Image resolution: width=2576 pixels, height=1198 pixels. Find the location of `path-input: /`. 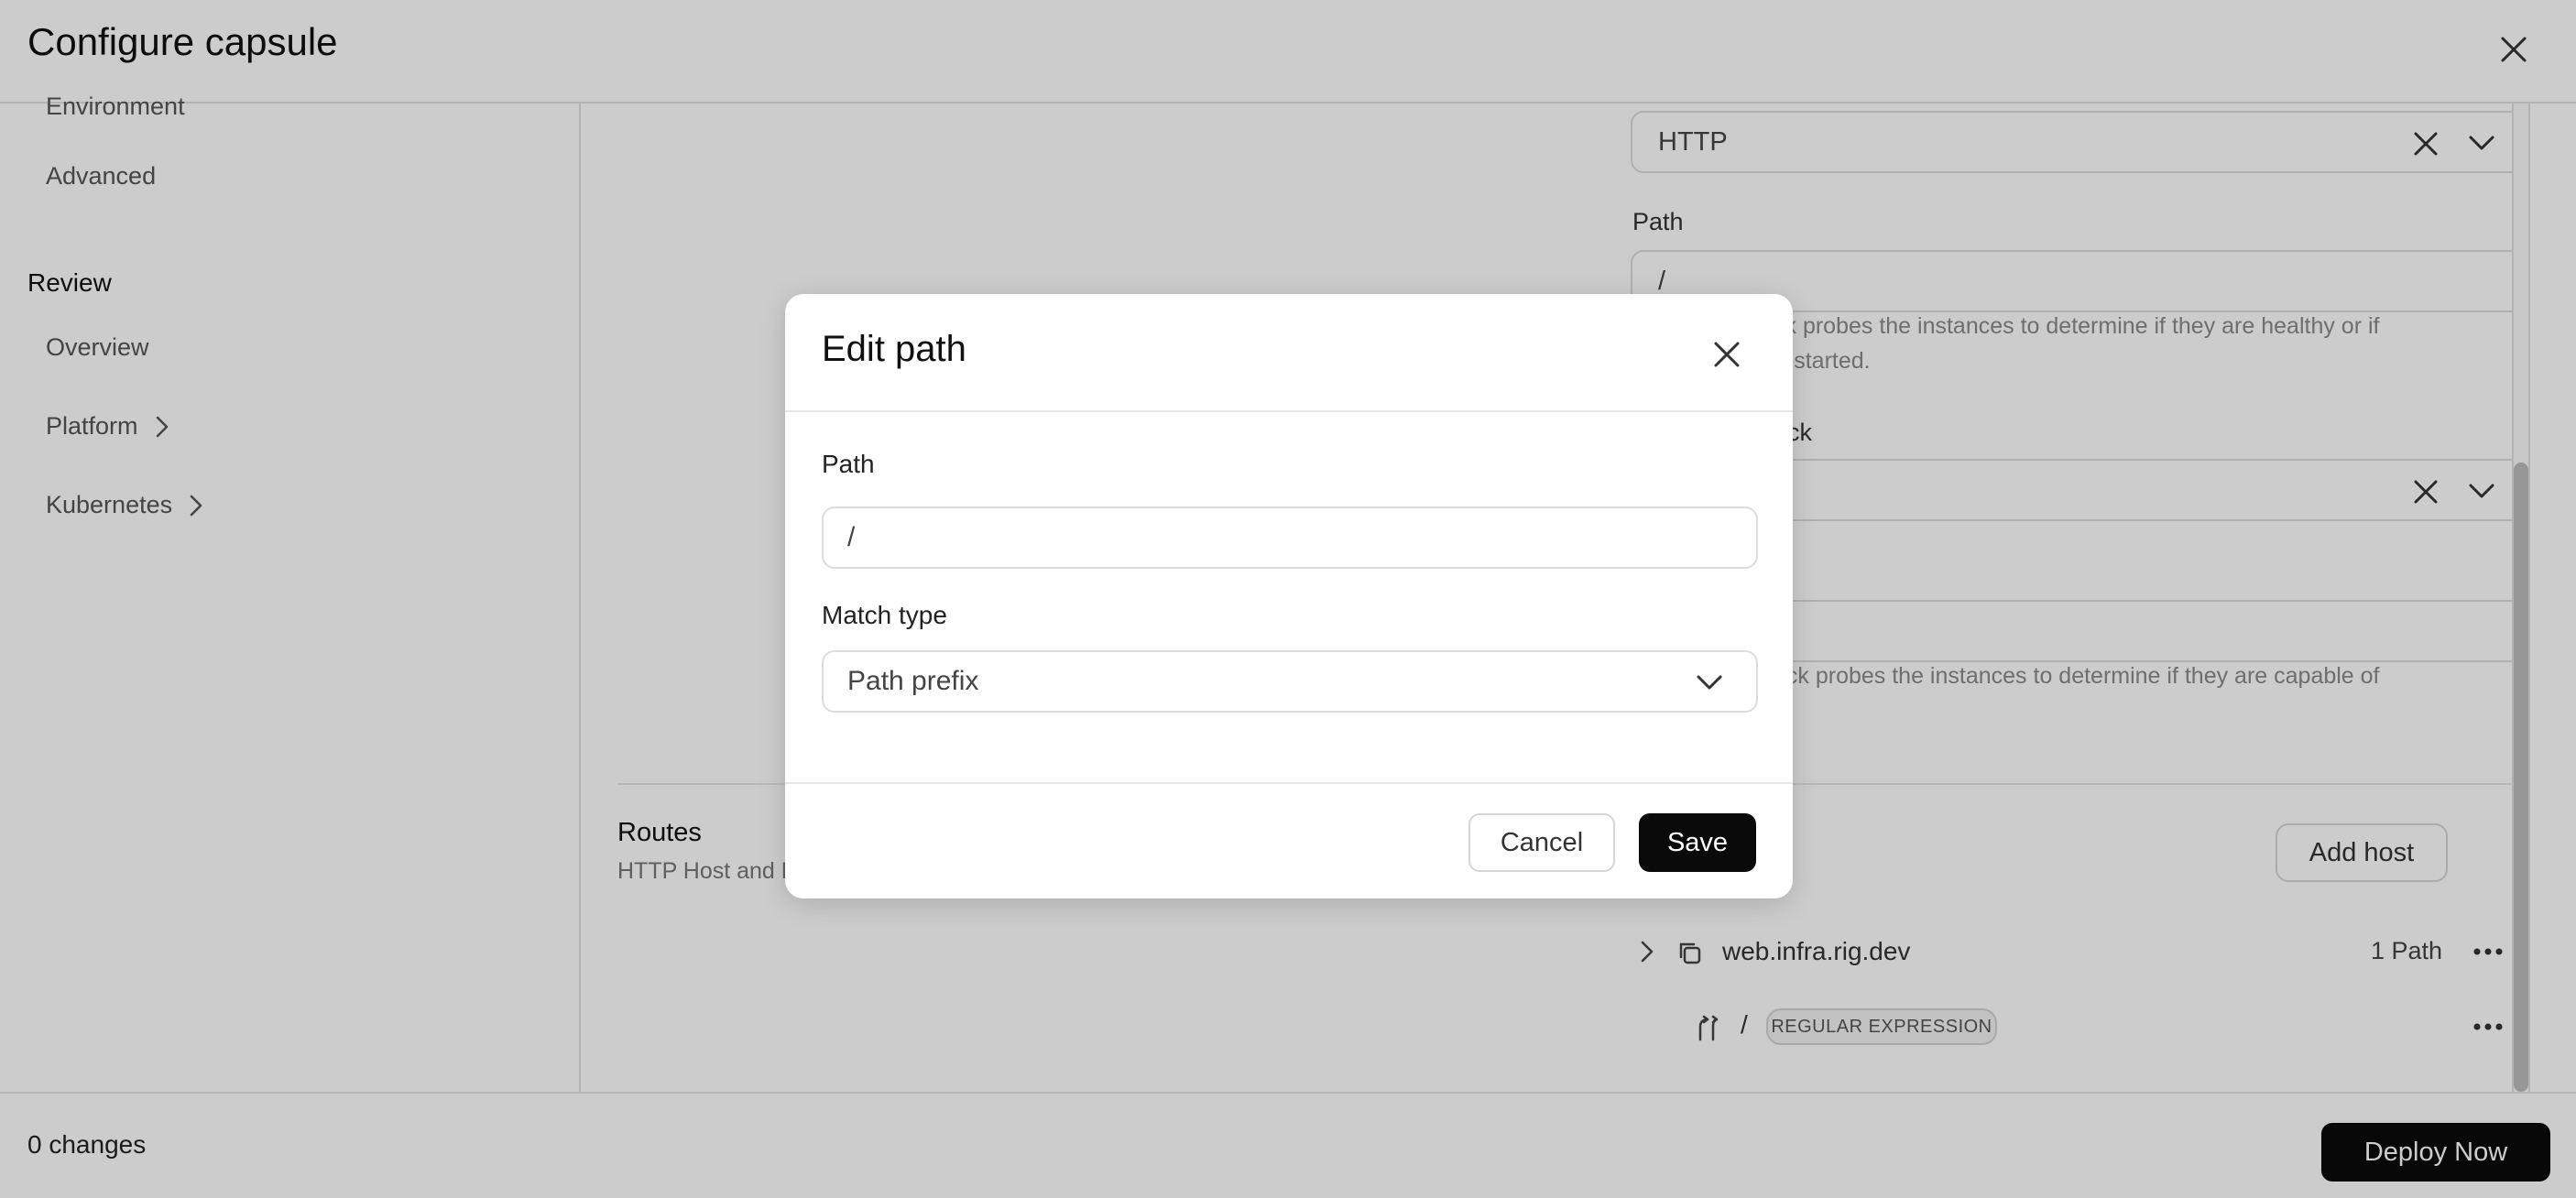

path-input: / is located at coordinates (1290, 537).